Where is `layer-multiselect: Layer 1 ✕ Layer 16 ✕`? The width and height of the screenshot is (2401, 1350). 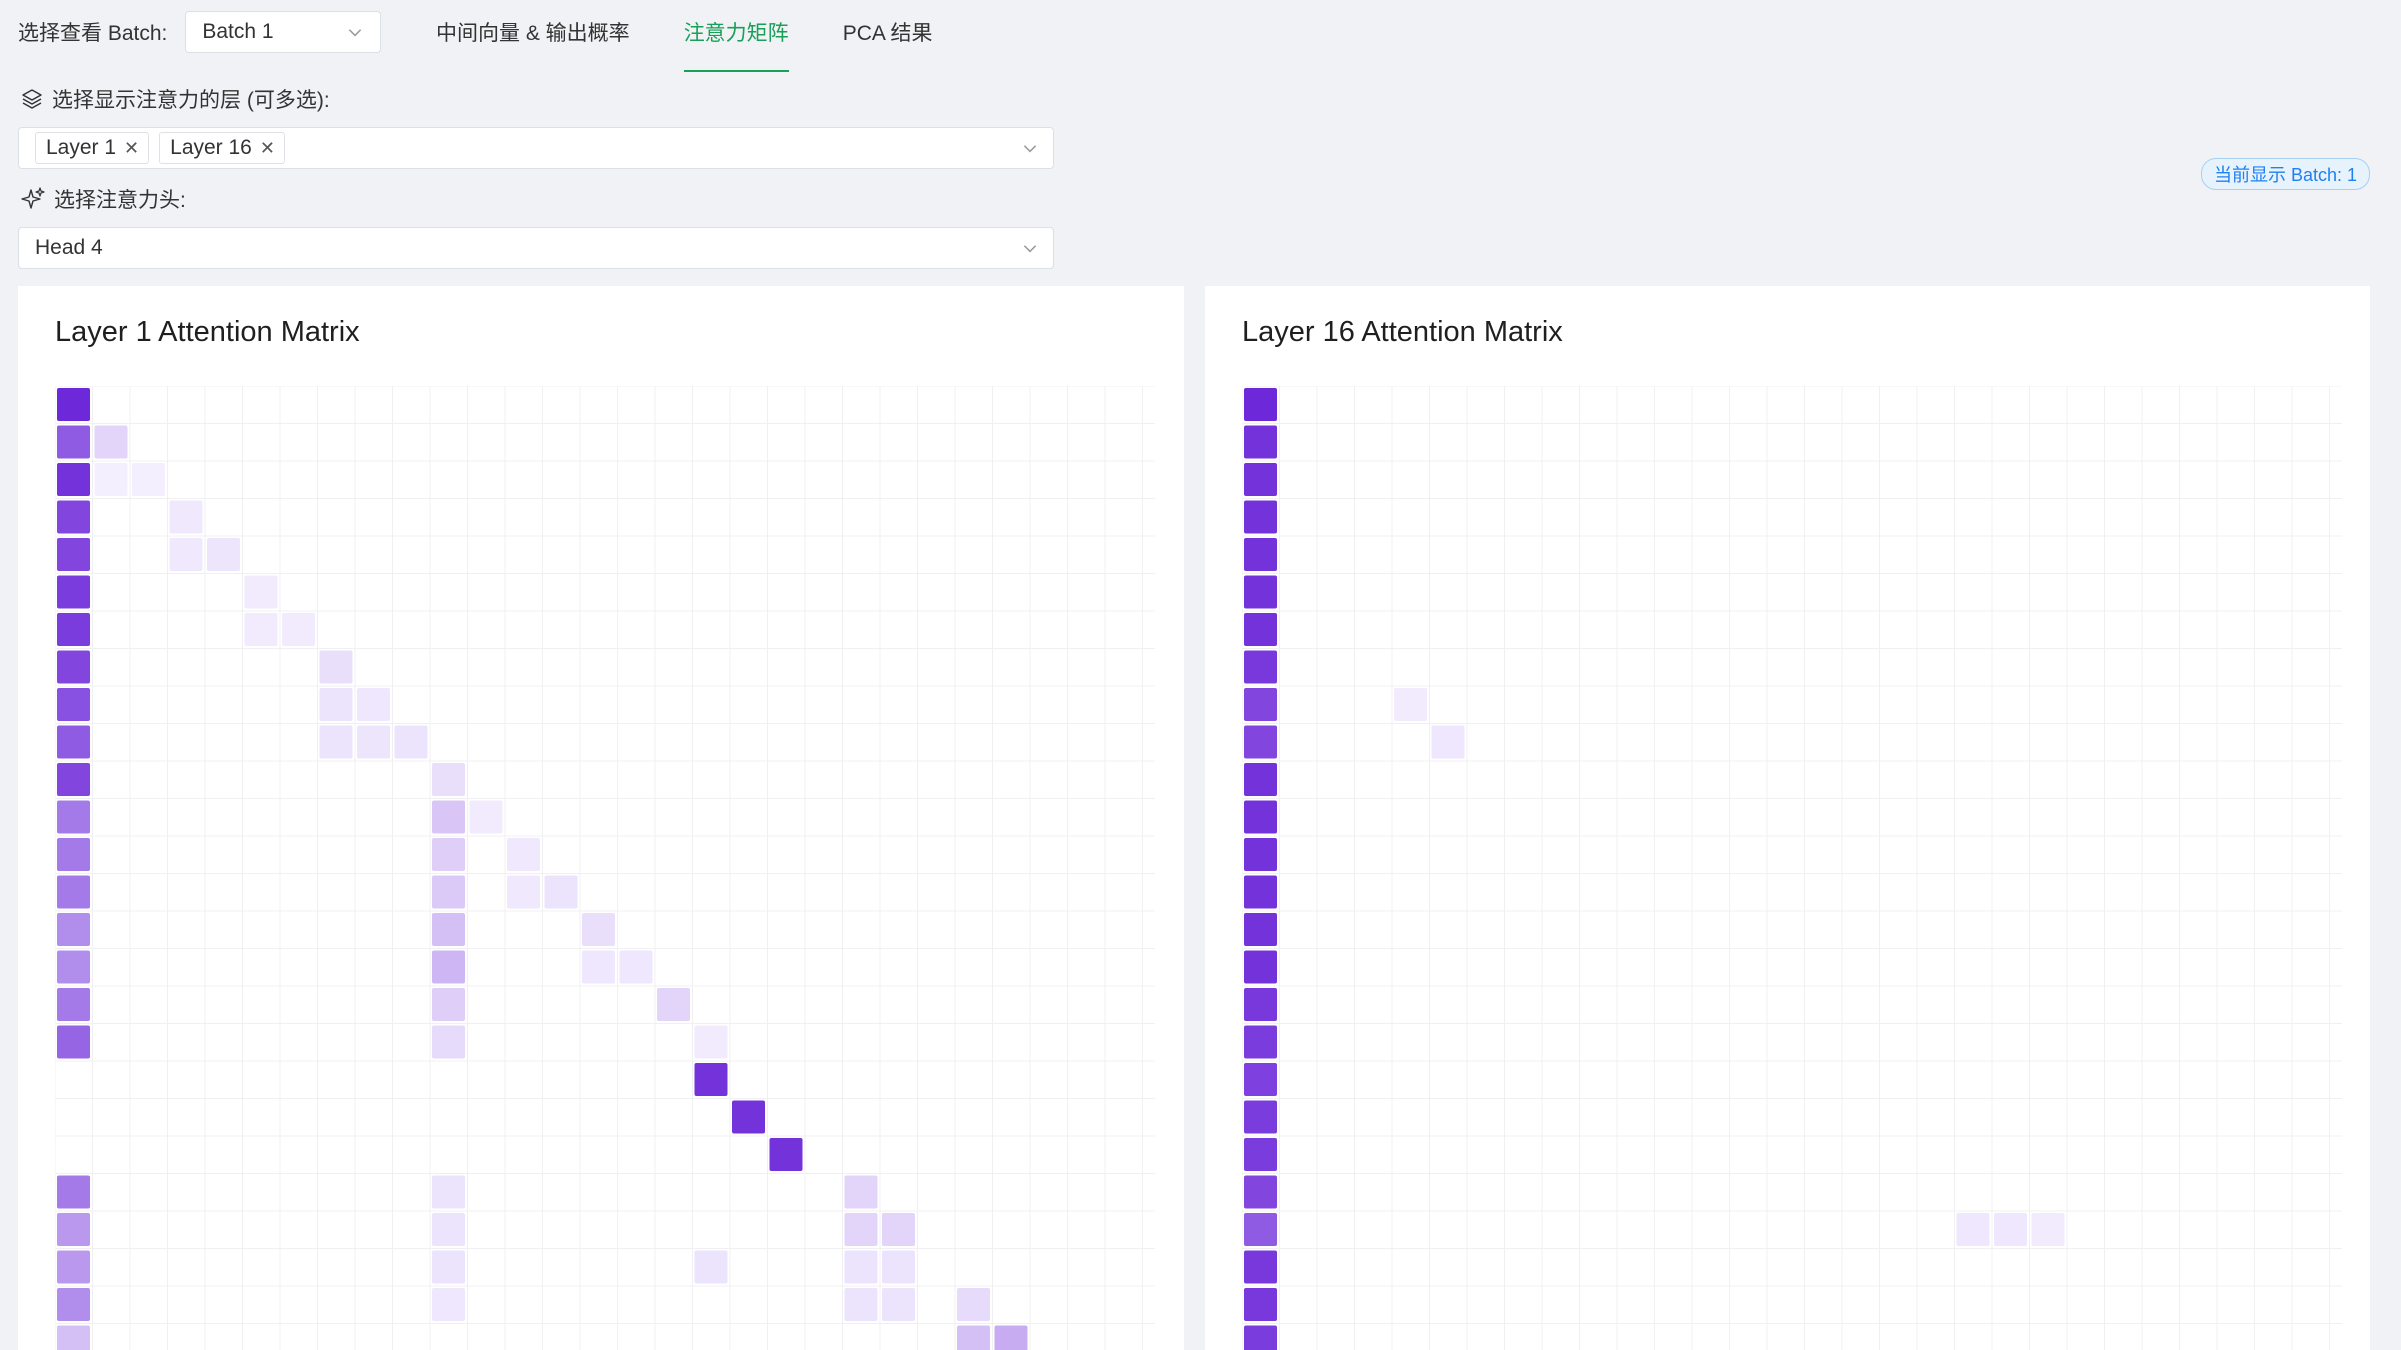
layer-multiselect: Layer 1 ✕ Layer 16 ✕ is located at coordinates (536, 148).